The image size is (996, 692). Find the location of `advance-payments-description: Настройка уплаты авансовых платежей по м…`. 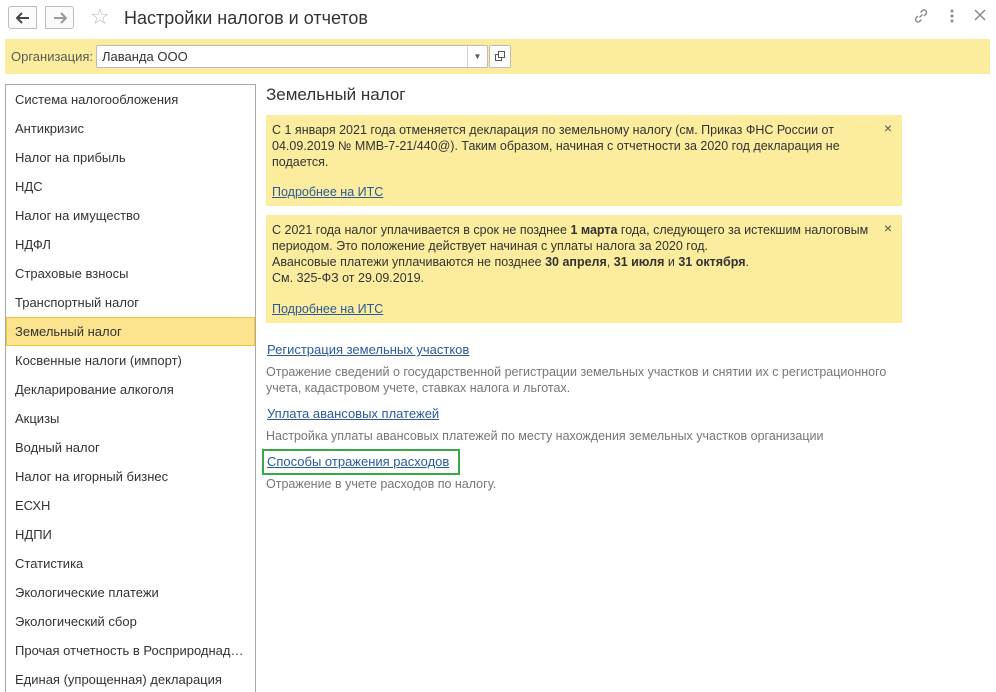

advance-payments-description: Настройка уплаты авансовых платежей по м… is located at coordinates (545, 436).